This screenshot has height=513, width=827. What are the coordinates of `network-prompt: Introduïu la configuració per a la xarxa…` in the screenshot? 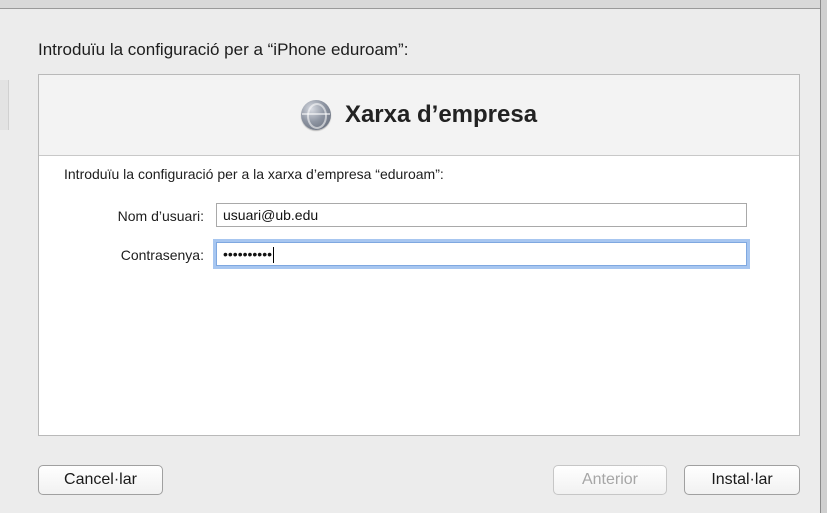 It's located at (254, 174).